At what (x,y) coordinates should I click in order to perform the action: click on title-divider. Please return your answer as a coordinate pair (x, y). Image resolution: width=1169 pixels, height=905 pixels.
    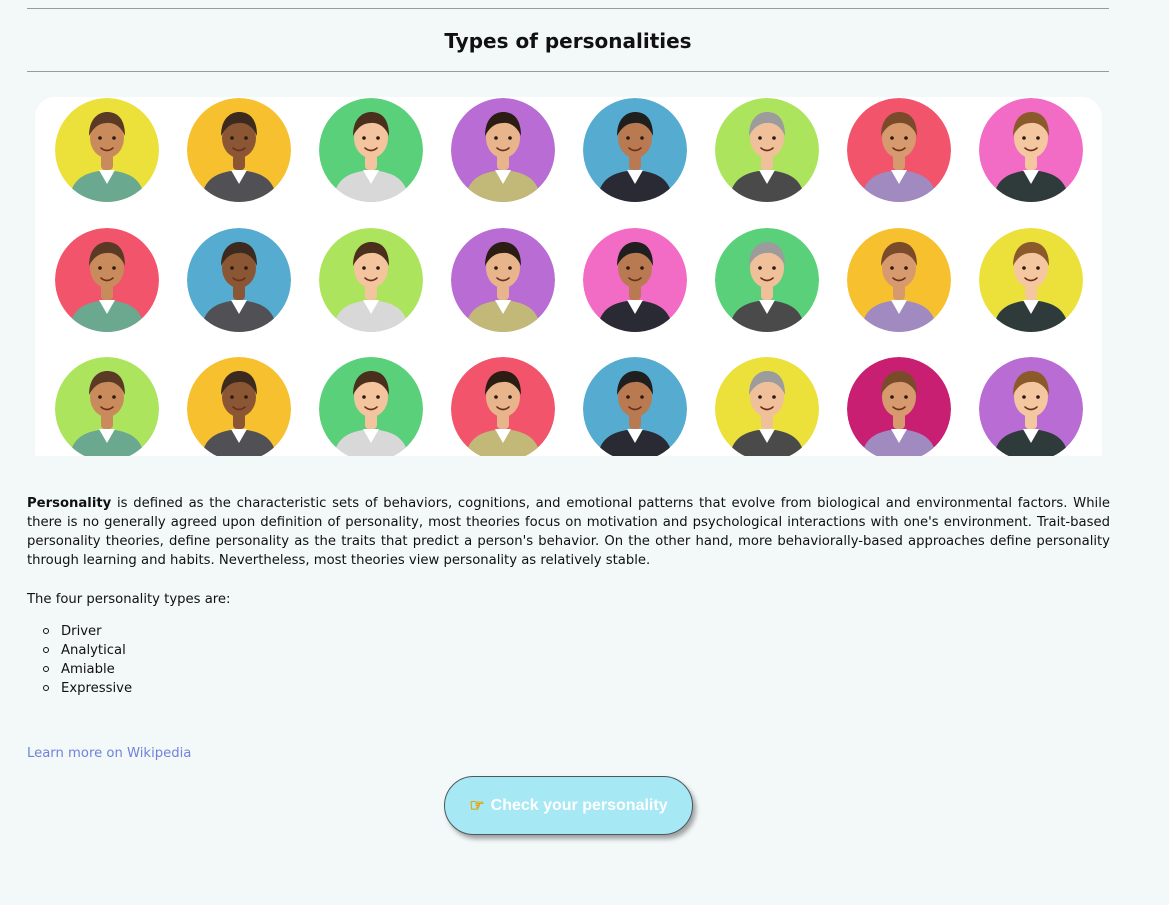
    Looking at the image, I should click on (568, 71).